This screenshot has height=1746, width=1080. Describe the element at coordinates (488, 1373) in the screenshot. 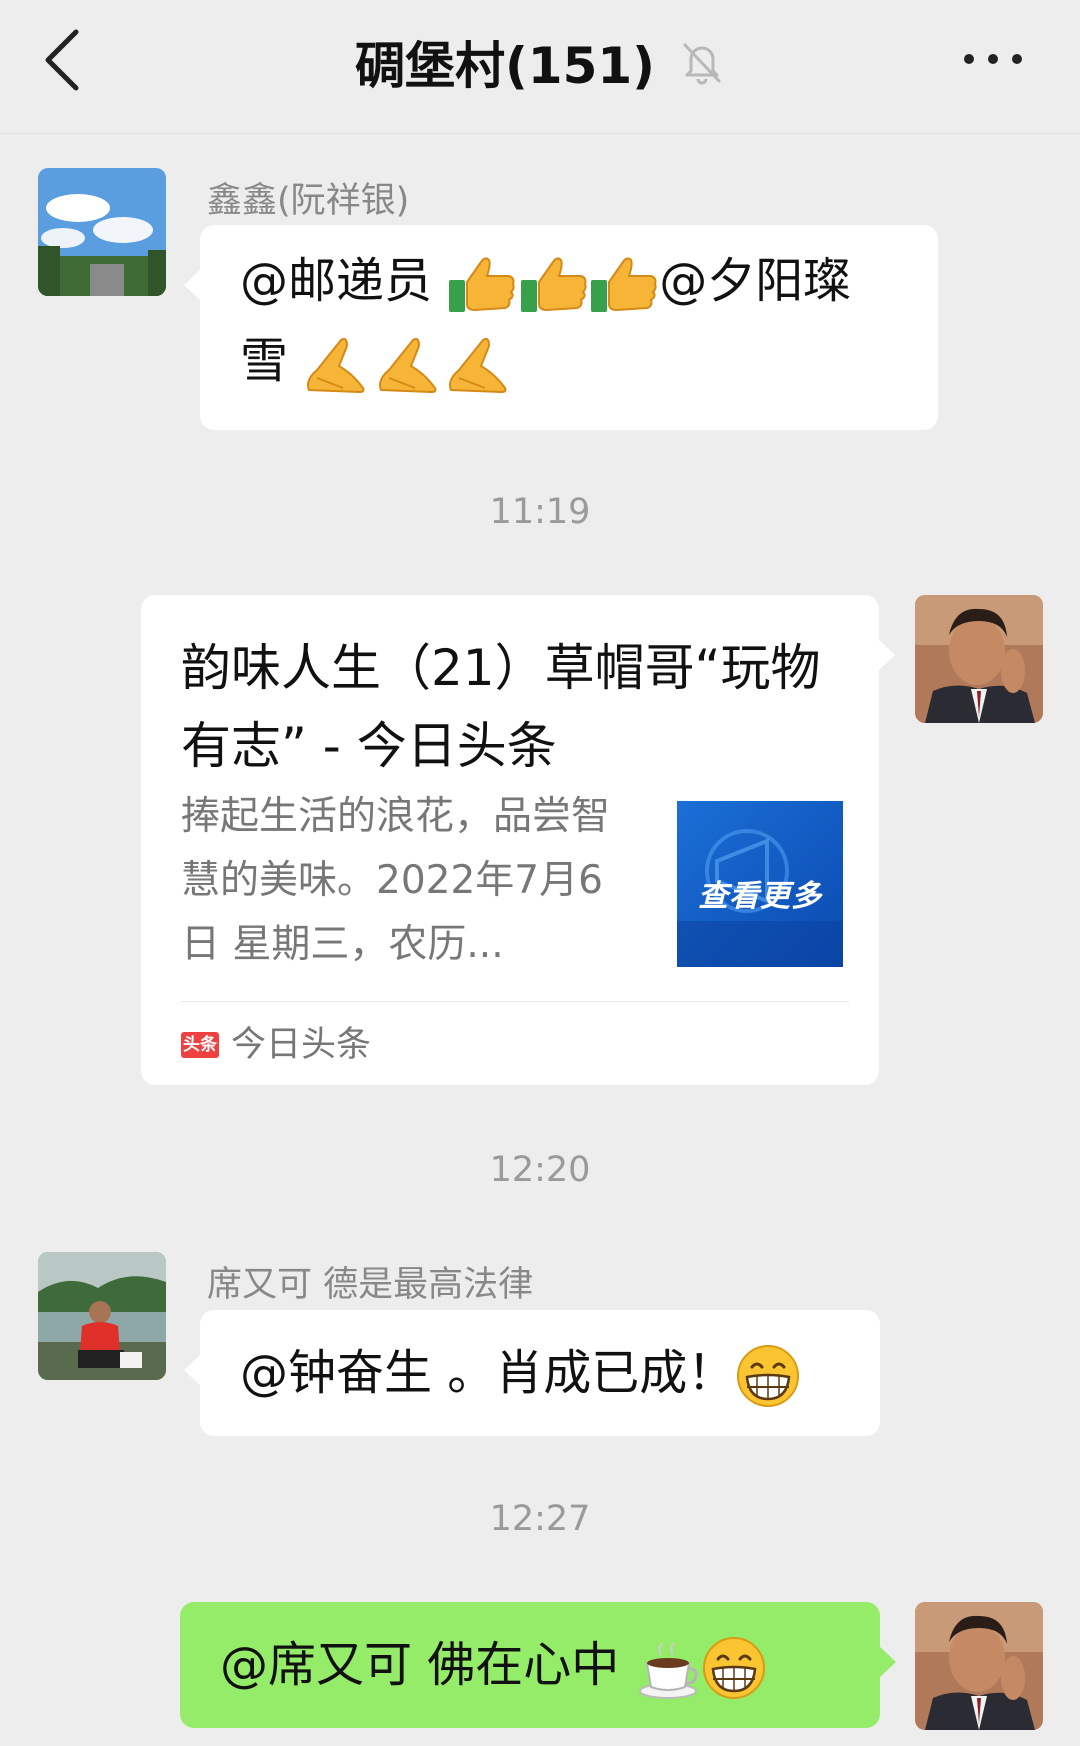

I see `message-text: @钟奋生 。肖成已成！` at that location.